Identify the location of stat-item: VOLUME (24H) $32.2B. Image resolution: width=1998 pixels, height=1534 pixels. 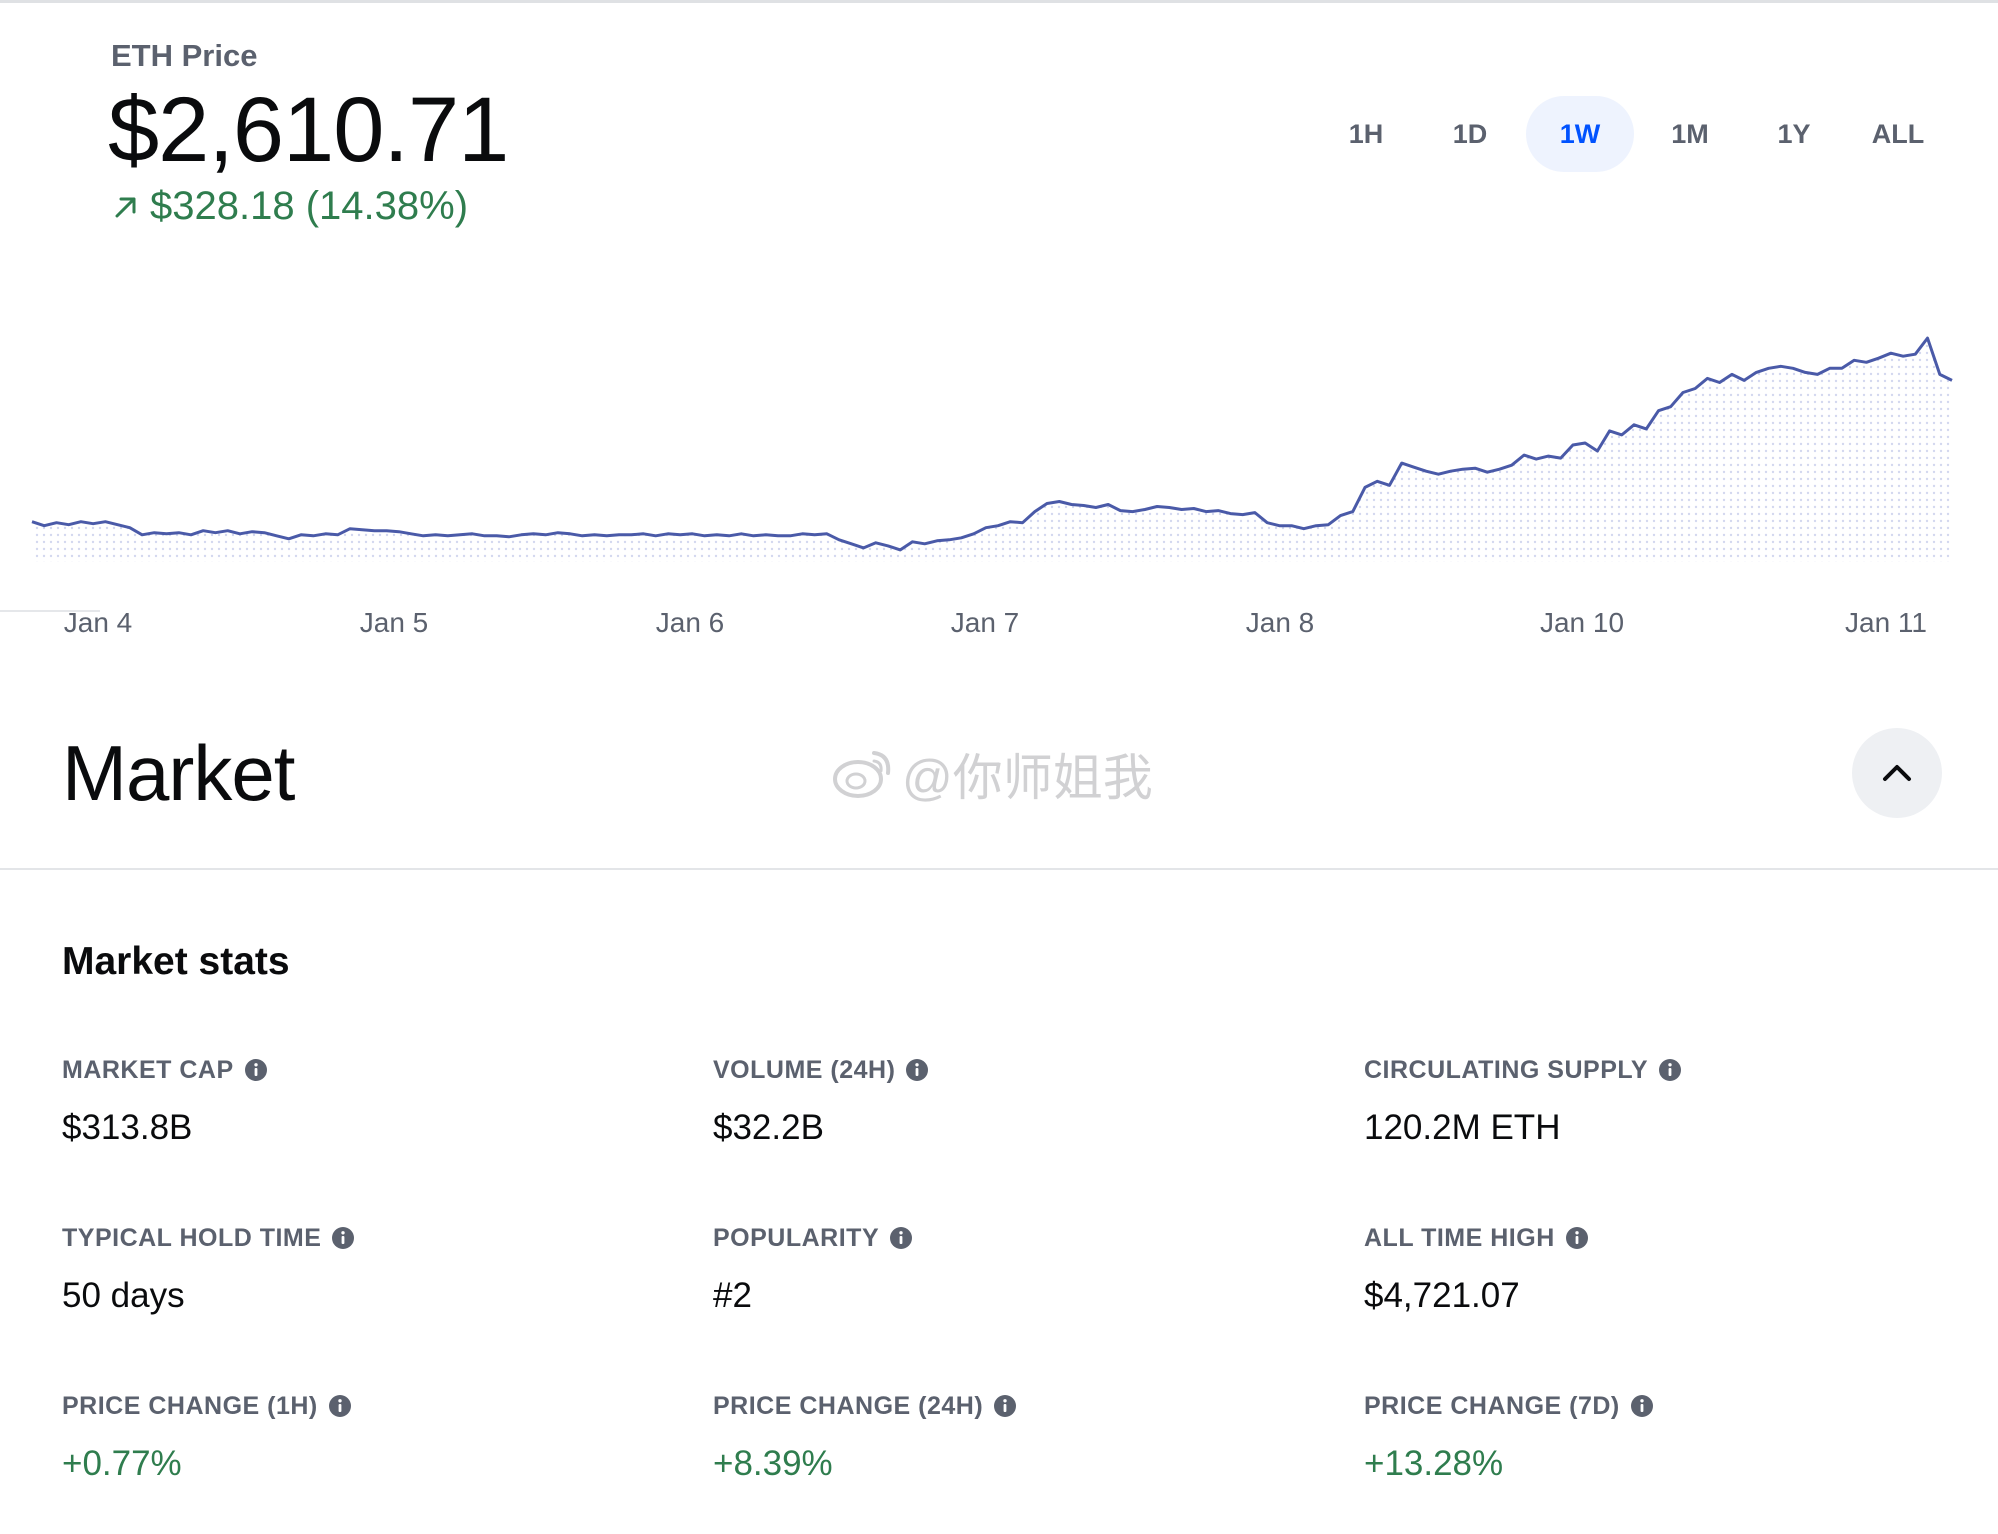
(1023, 1101).